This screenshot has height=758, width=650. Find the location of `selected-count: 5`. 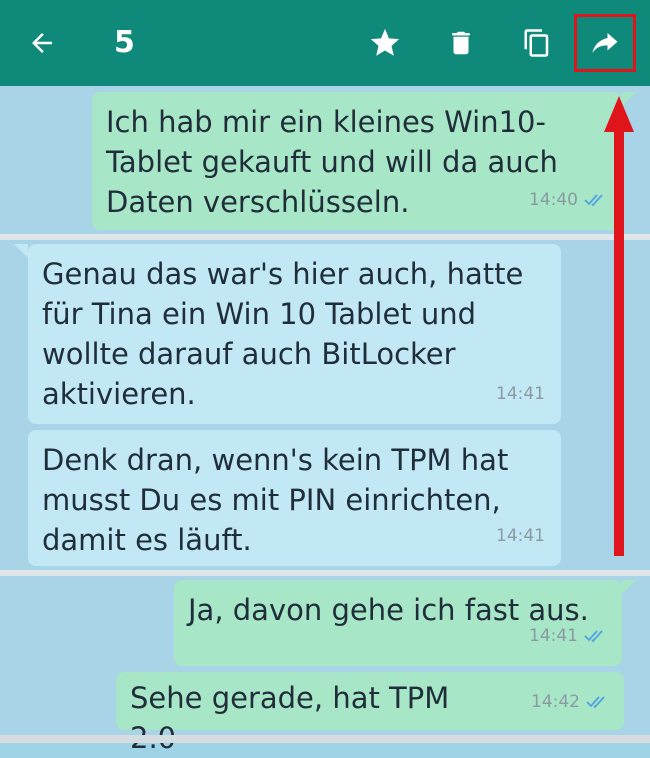

selected-count: 5 is located at coordinates (124, 42).